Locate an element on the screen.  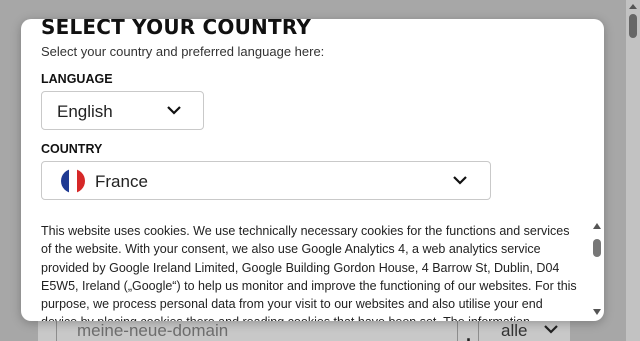
page-scrollbar is located at coordinates (633, 170).